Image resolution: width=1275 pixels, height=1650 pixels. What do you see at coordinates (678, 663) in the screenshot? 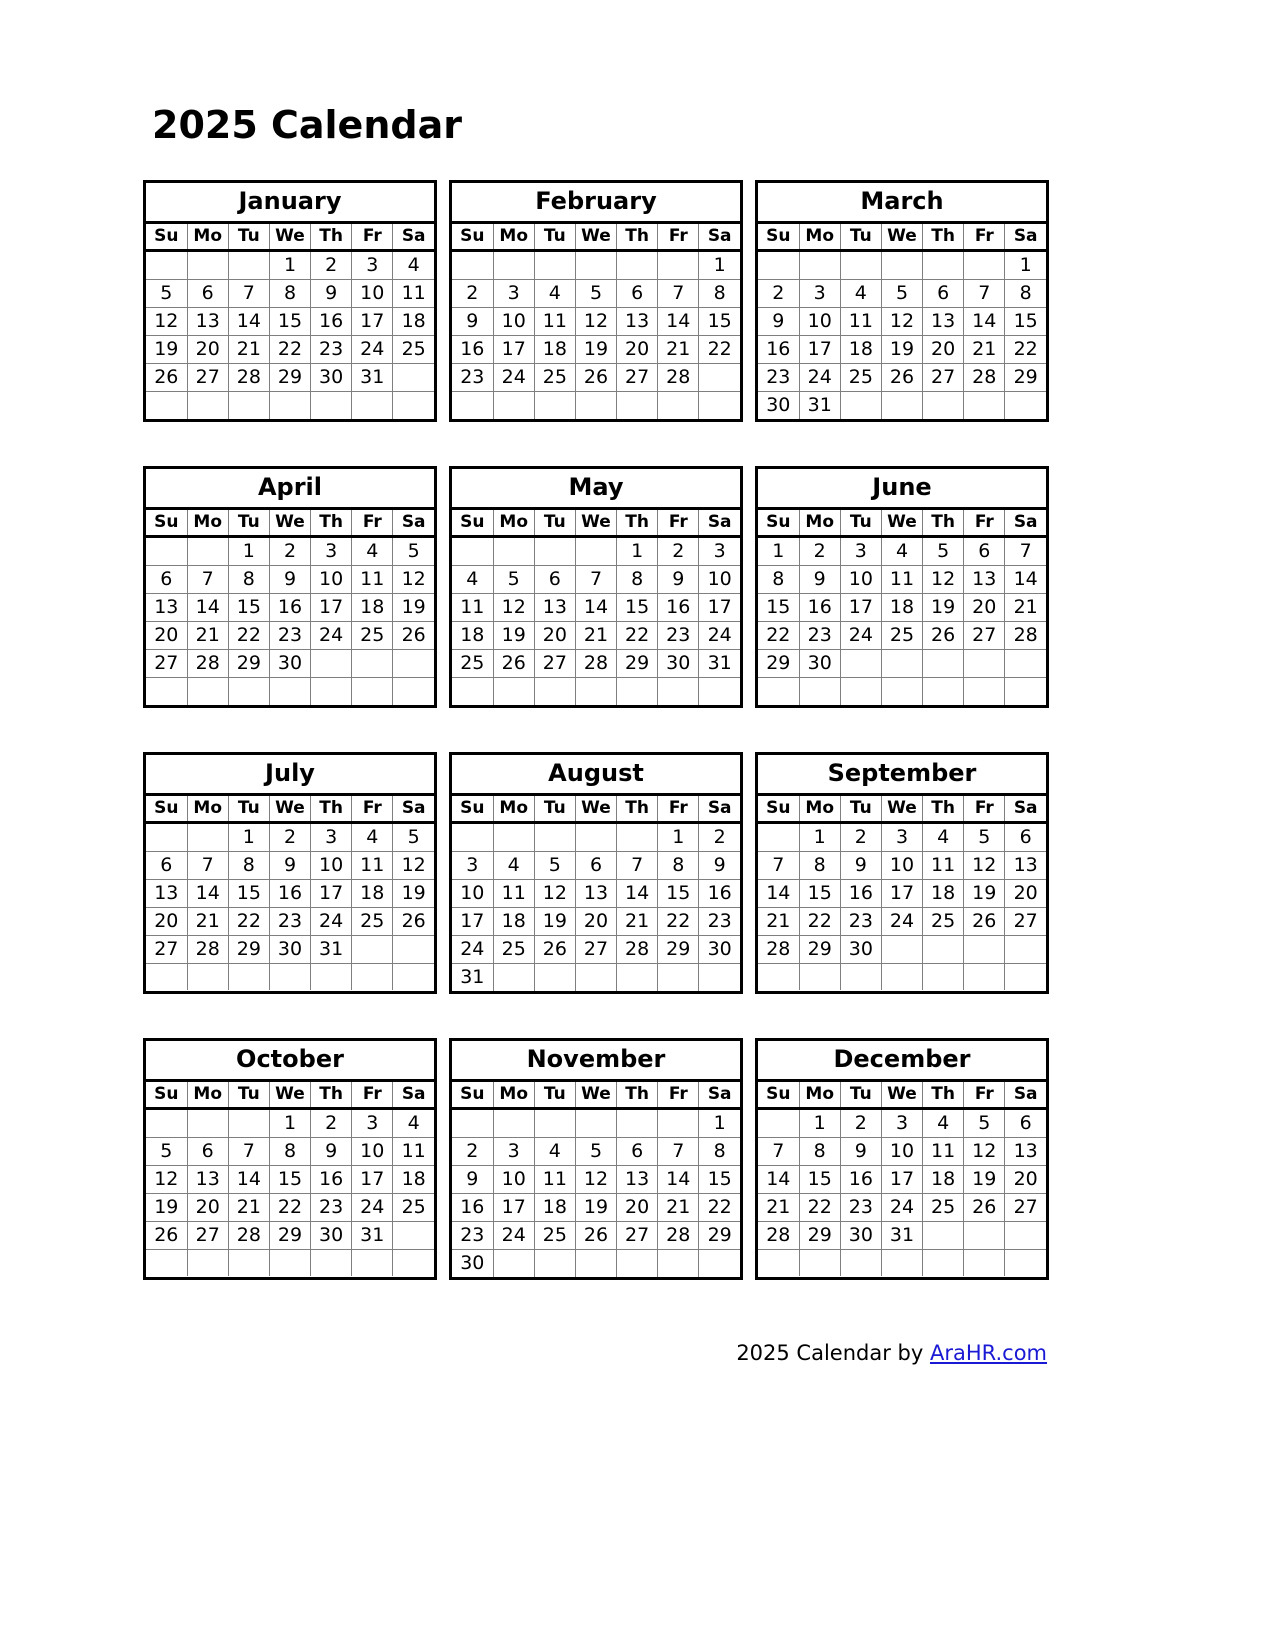
I see `day-cell: 30` at bounding box center [678, 663].